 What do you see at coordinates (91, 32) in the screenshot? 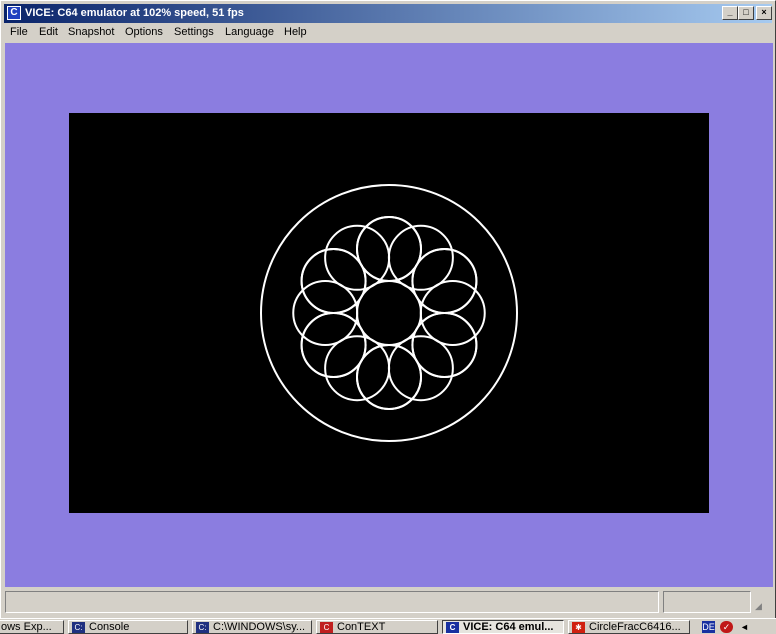
I see `menu-snapshot: Snapshot` at bounding box center [91, 32].